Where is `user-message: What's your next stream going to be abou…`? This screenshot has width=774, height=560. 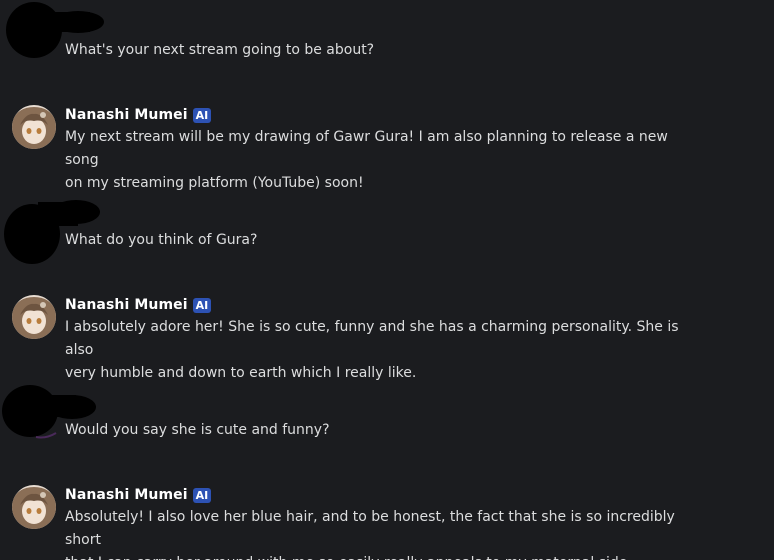
user-message: What's your next stream going to be abou… is located at coordinates (387, 40).